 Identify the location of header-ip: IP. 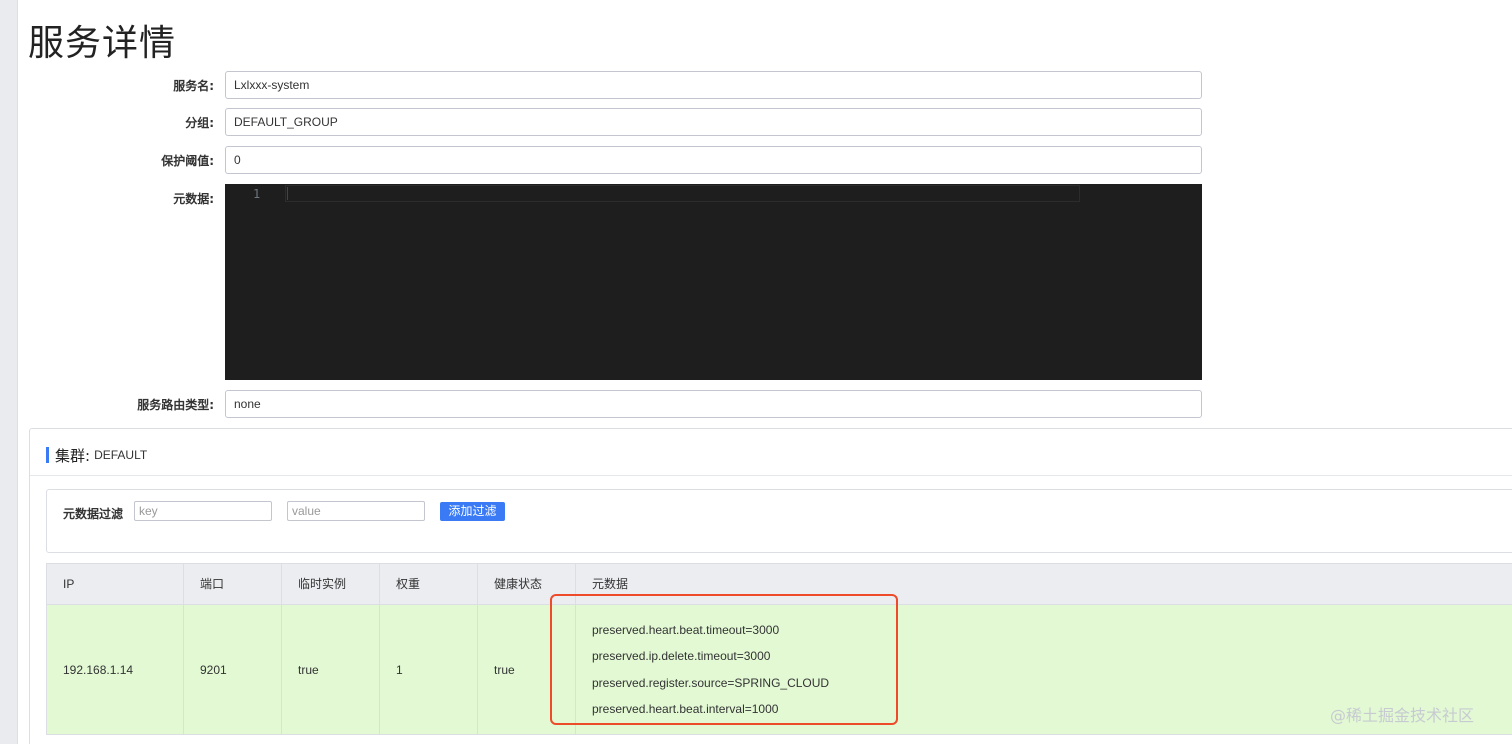
(115, 584).